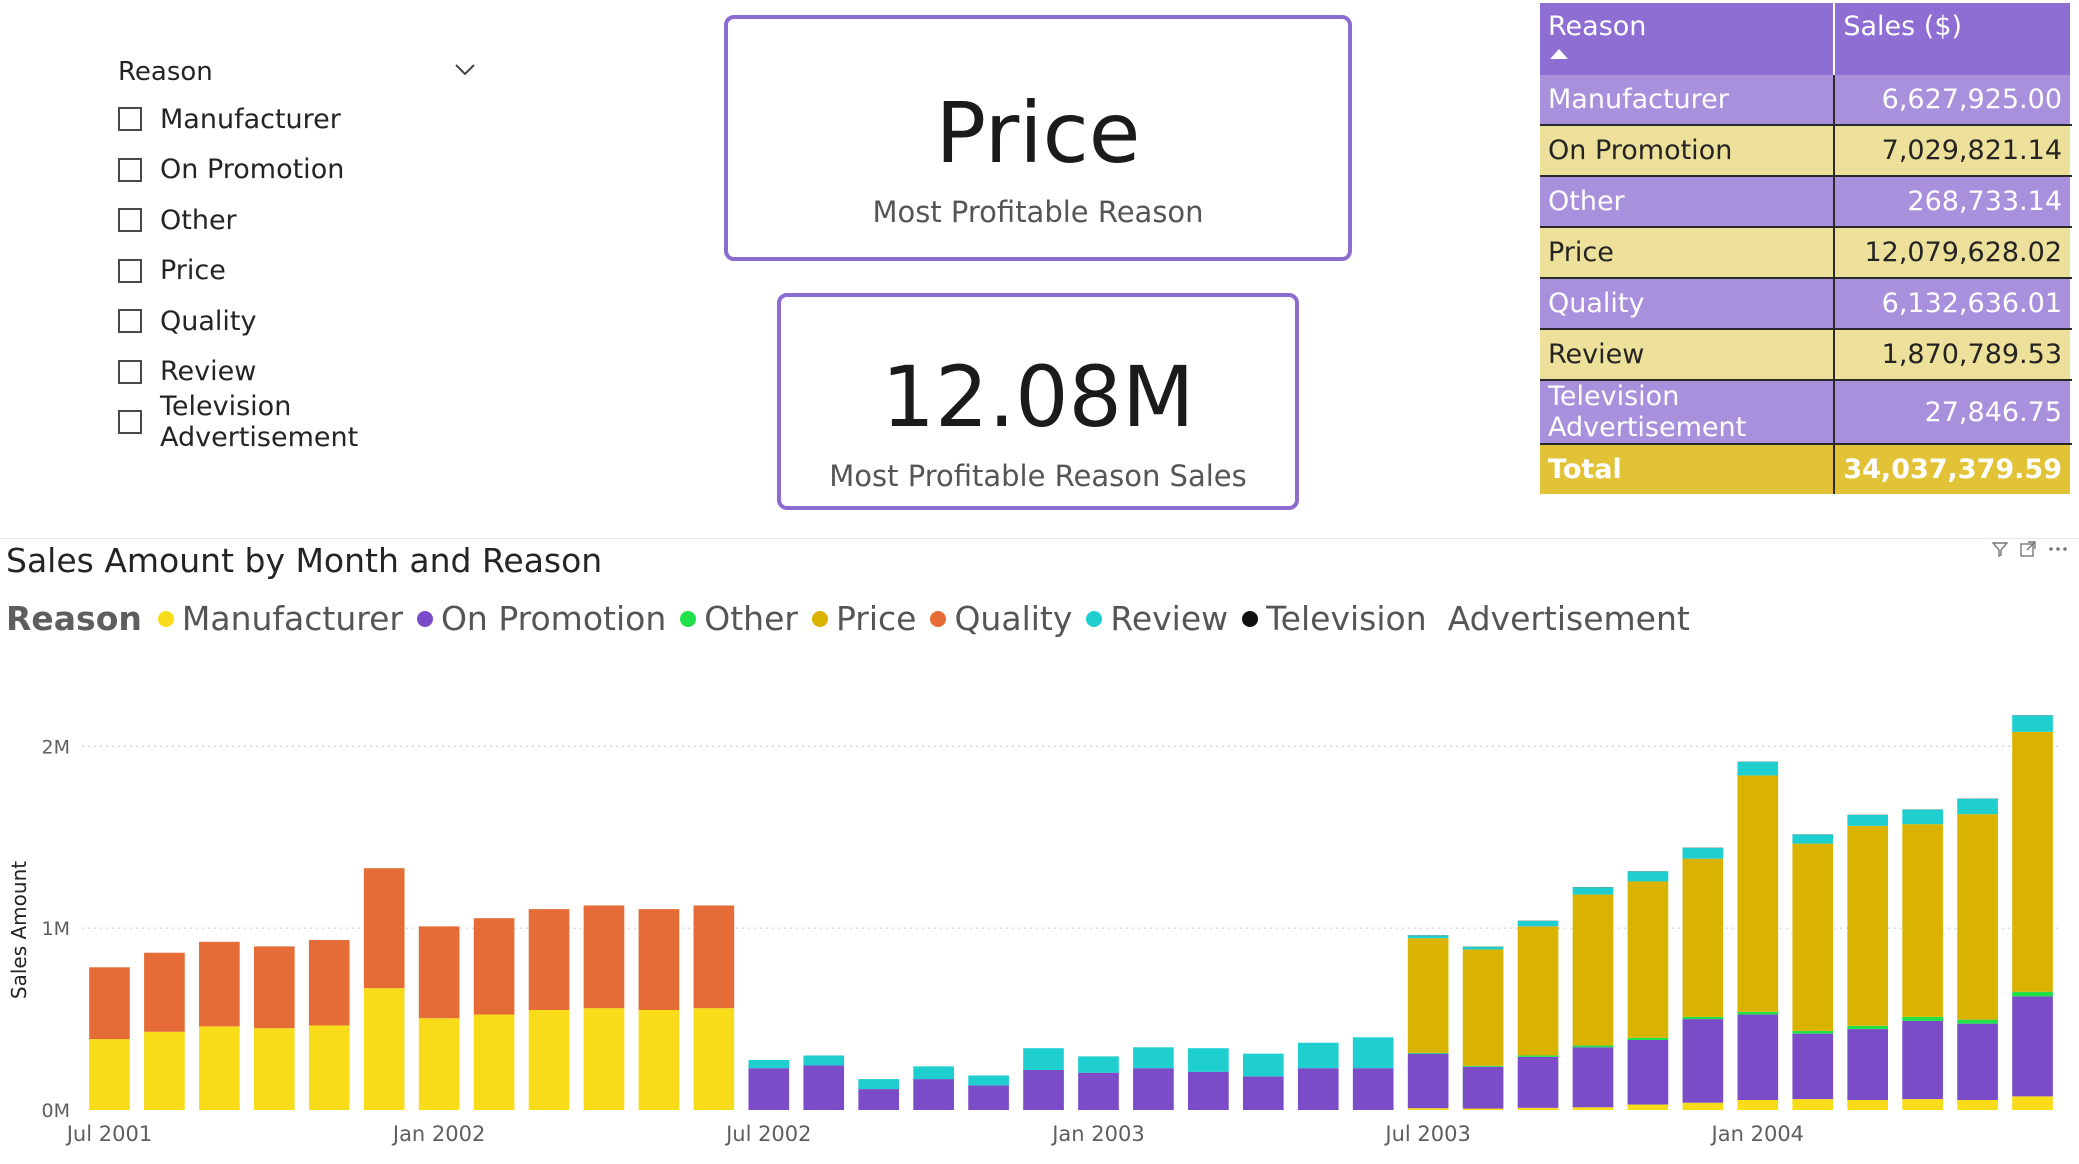 The width and height of the screenshot is (2079, 1164). What do you see at coordinates (303, 220) in the screenshot?
I see `slicer-item-other: Other` at bounding box center [303, 220].